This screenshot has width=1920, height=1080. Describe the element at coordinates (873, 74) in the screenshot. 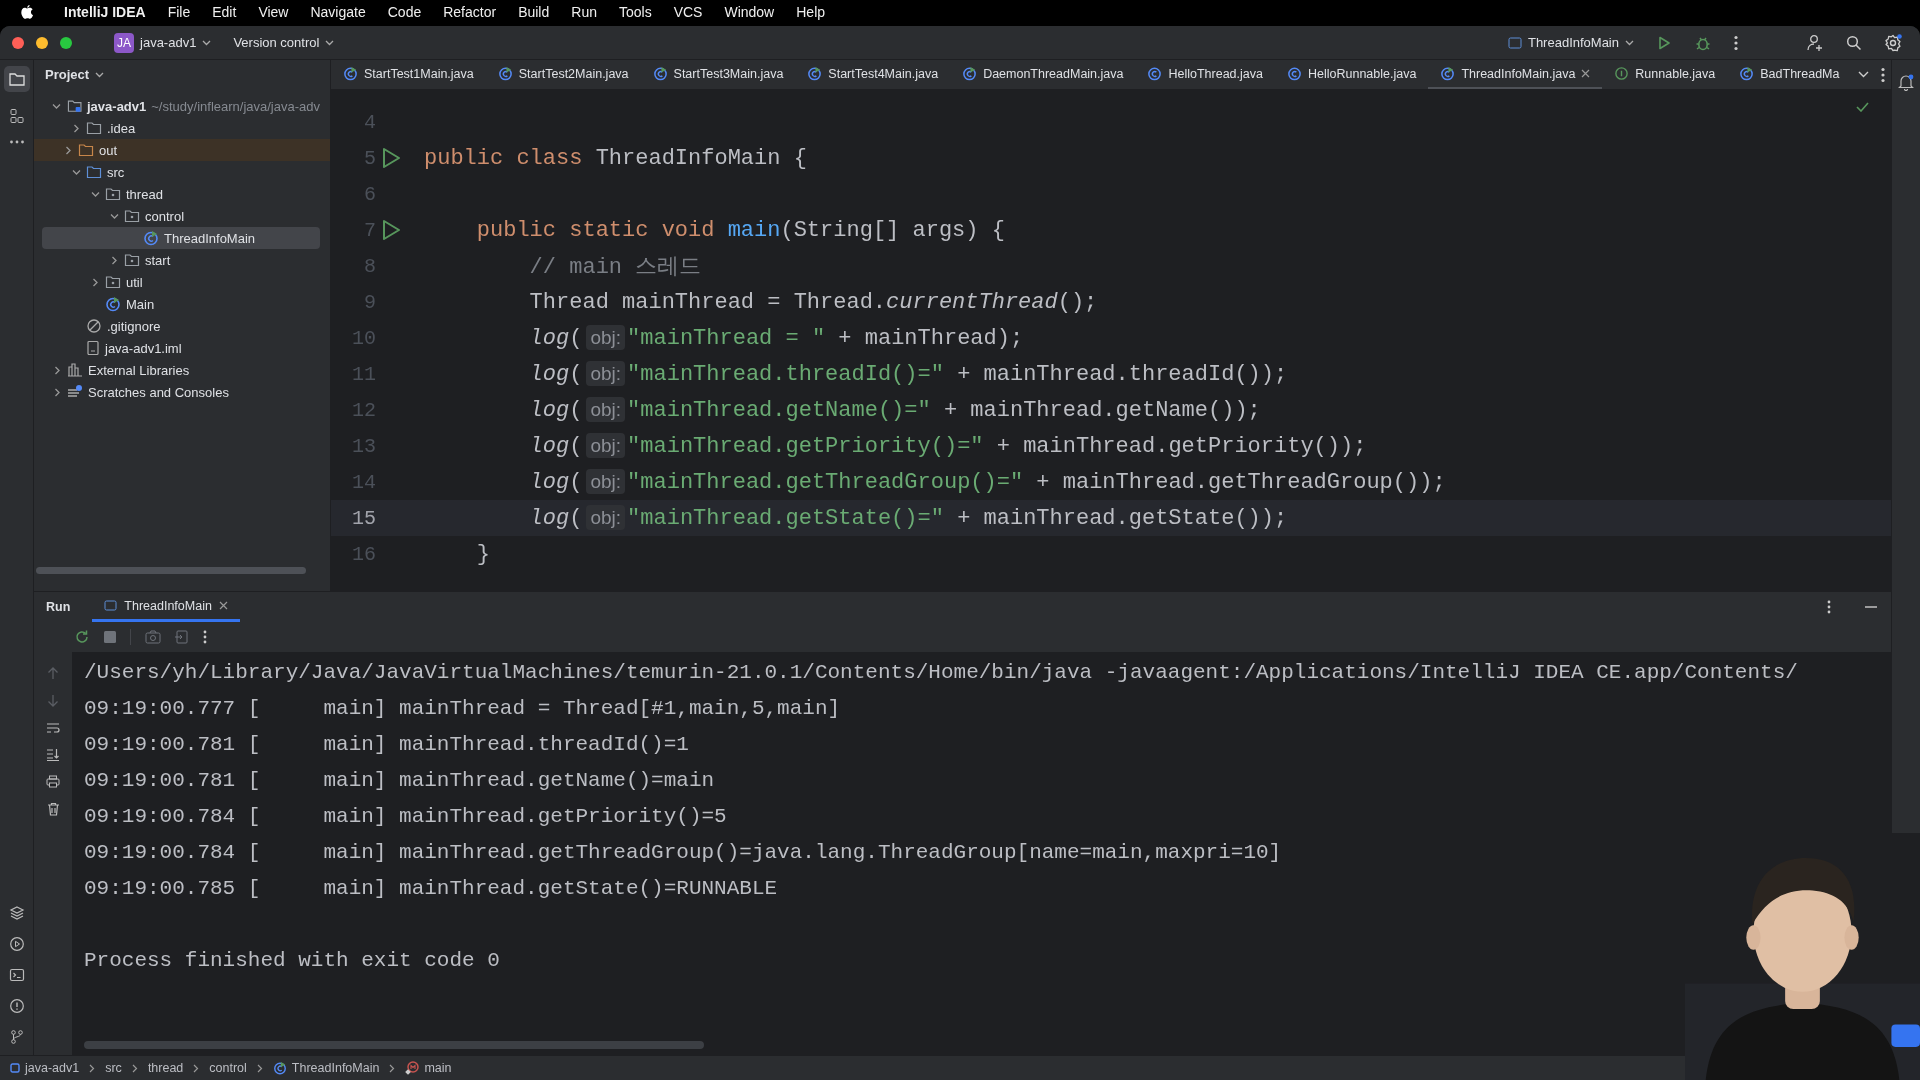

I see `file-tab: StartTest4Main.java` at that location.